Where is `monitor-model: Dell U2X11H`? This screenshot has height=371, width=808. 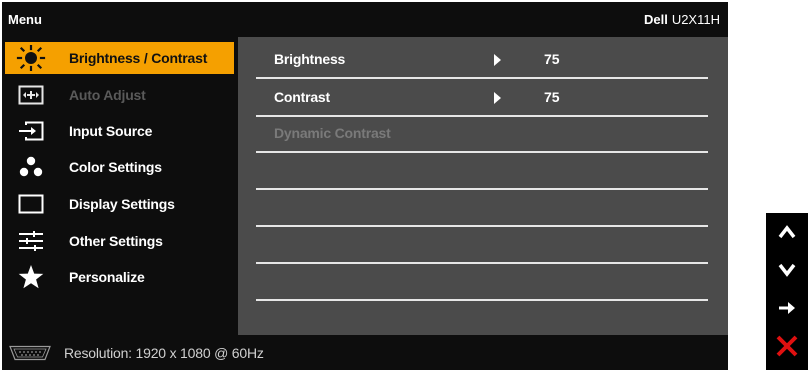 monitor-model: Dell U2X11H is located at coordinates (682, 19).